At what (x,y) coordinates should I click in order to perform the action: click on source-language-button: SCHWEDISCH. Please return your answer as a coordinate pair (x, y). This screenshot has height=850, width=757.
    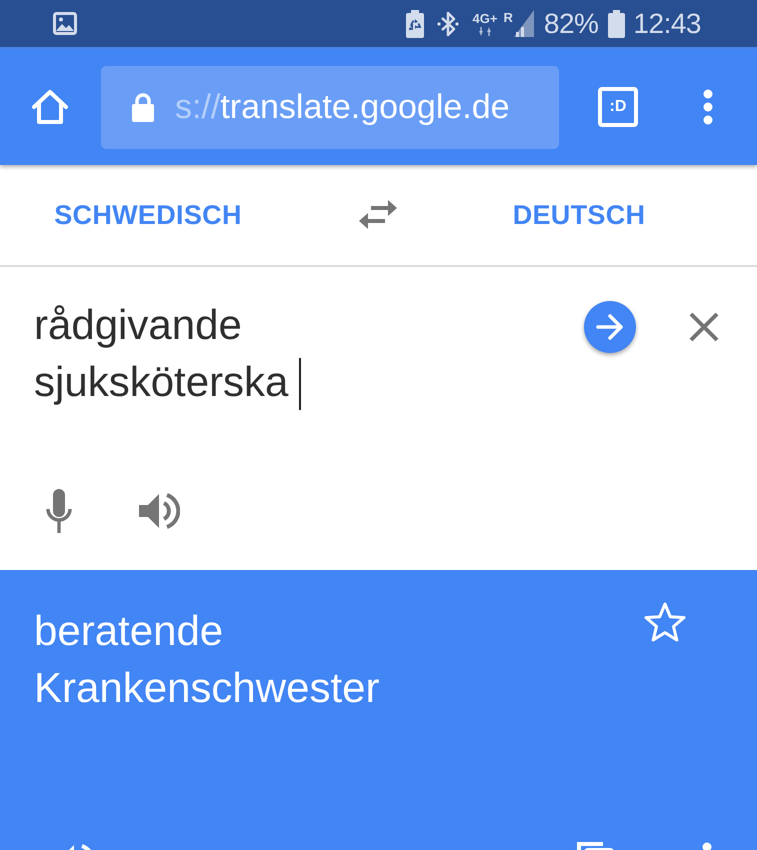
    Looking at the image, I should click on (148, 215).